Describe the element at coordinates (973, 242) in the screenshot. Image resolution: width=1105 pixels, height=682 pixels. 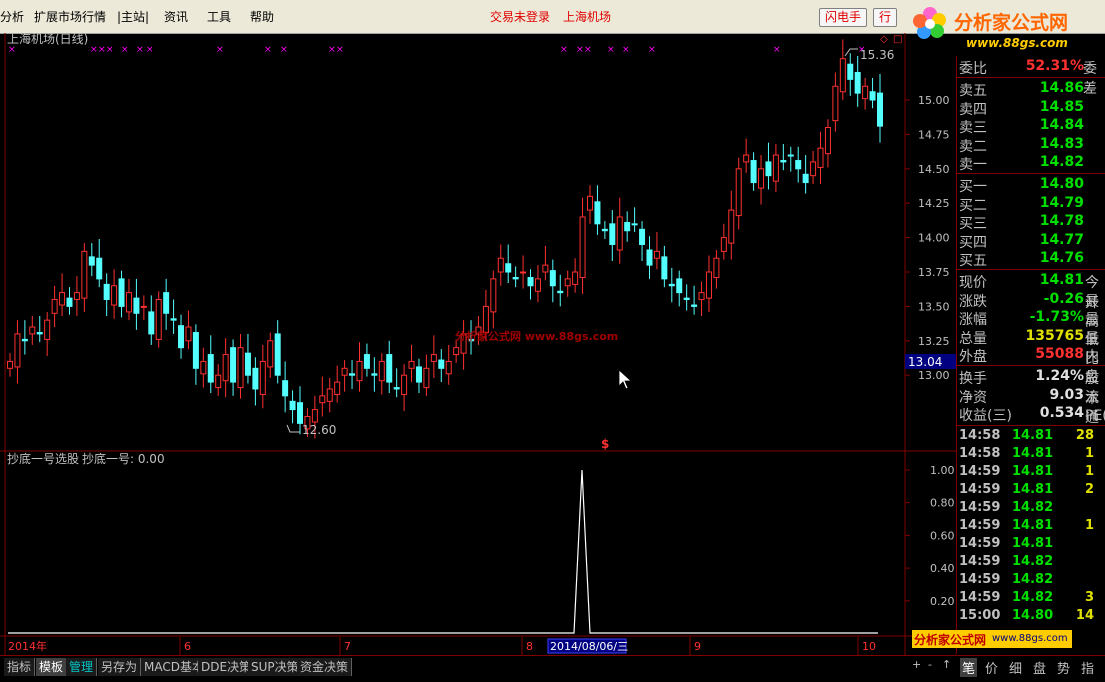
I see `quote-label: 买四` at that location.